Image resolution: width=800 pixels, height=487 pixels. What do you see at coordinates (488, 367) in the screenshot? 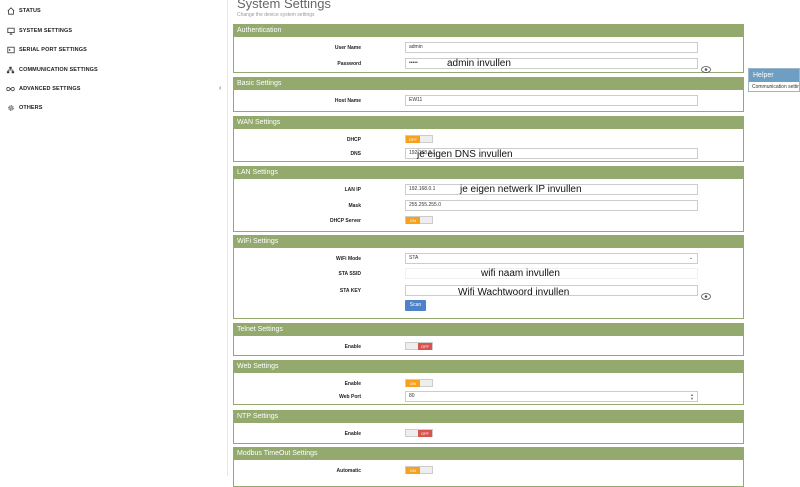
I see `panel-title: Web Settings` at bounding box center [488, 367].